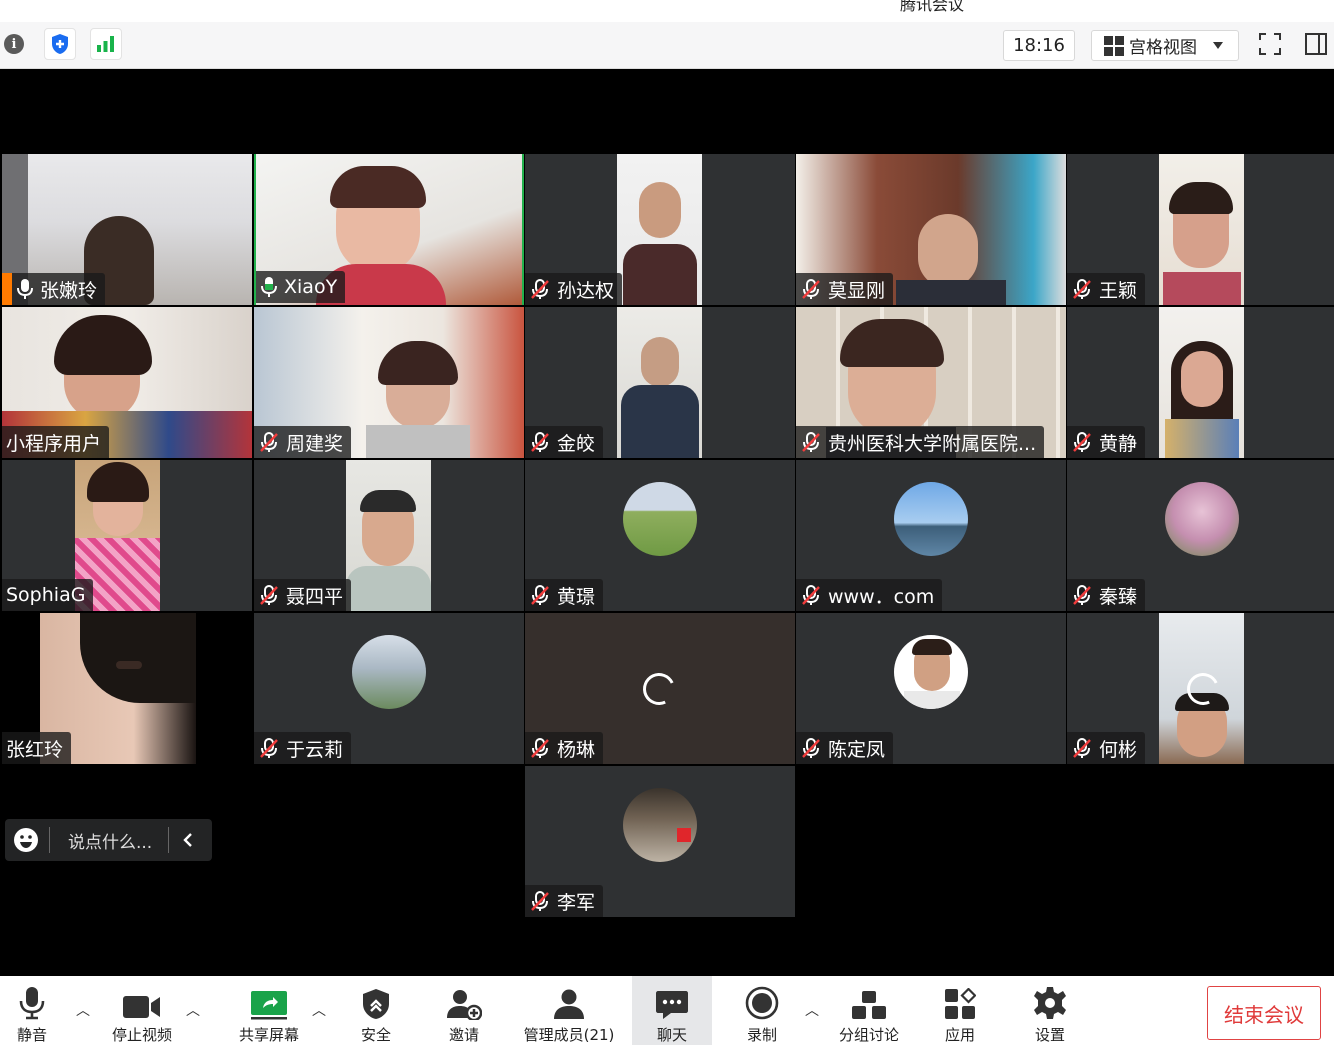  I want to click on participant-tile: 杨琳, so click(660, 688).